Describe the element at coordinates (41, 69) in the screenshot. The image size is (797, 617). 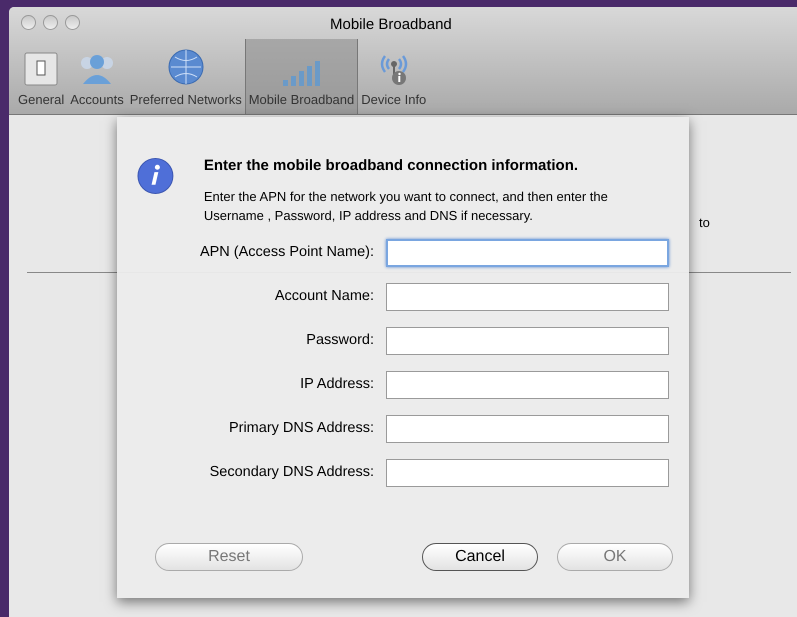
I see `switch-icon` at that location.